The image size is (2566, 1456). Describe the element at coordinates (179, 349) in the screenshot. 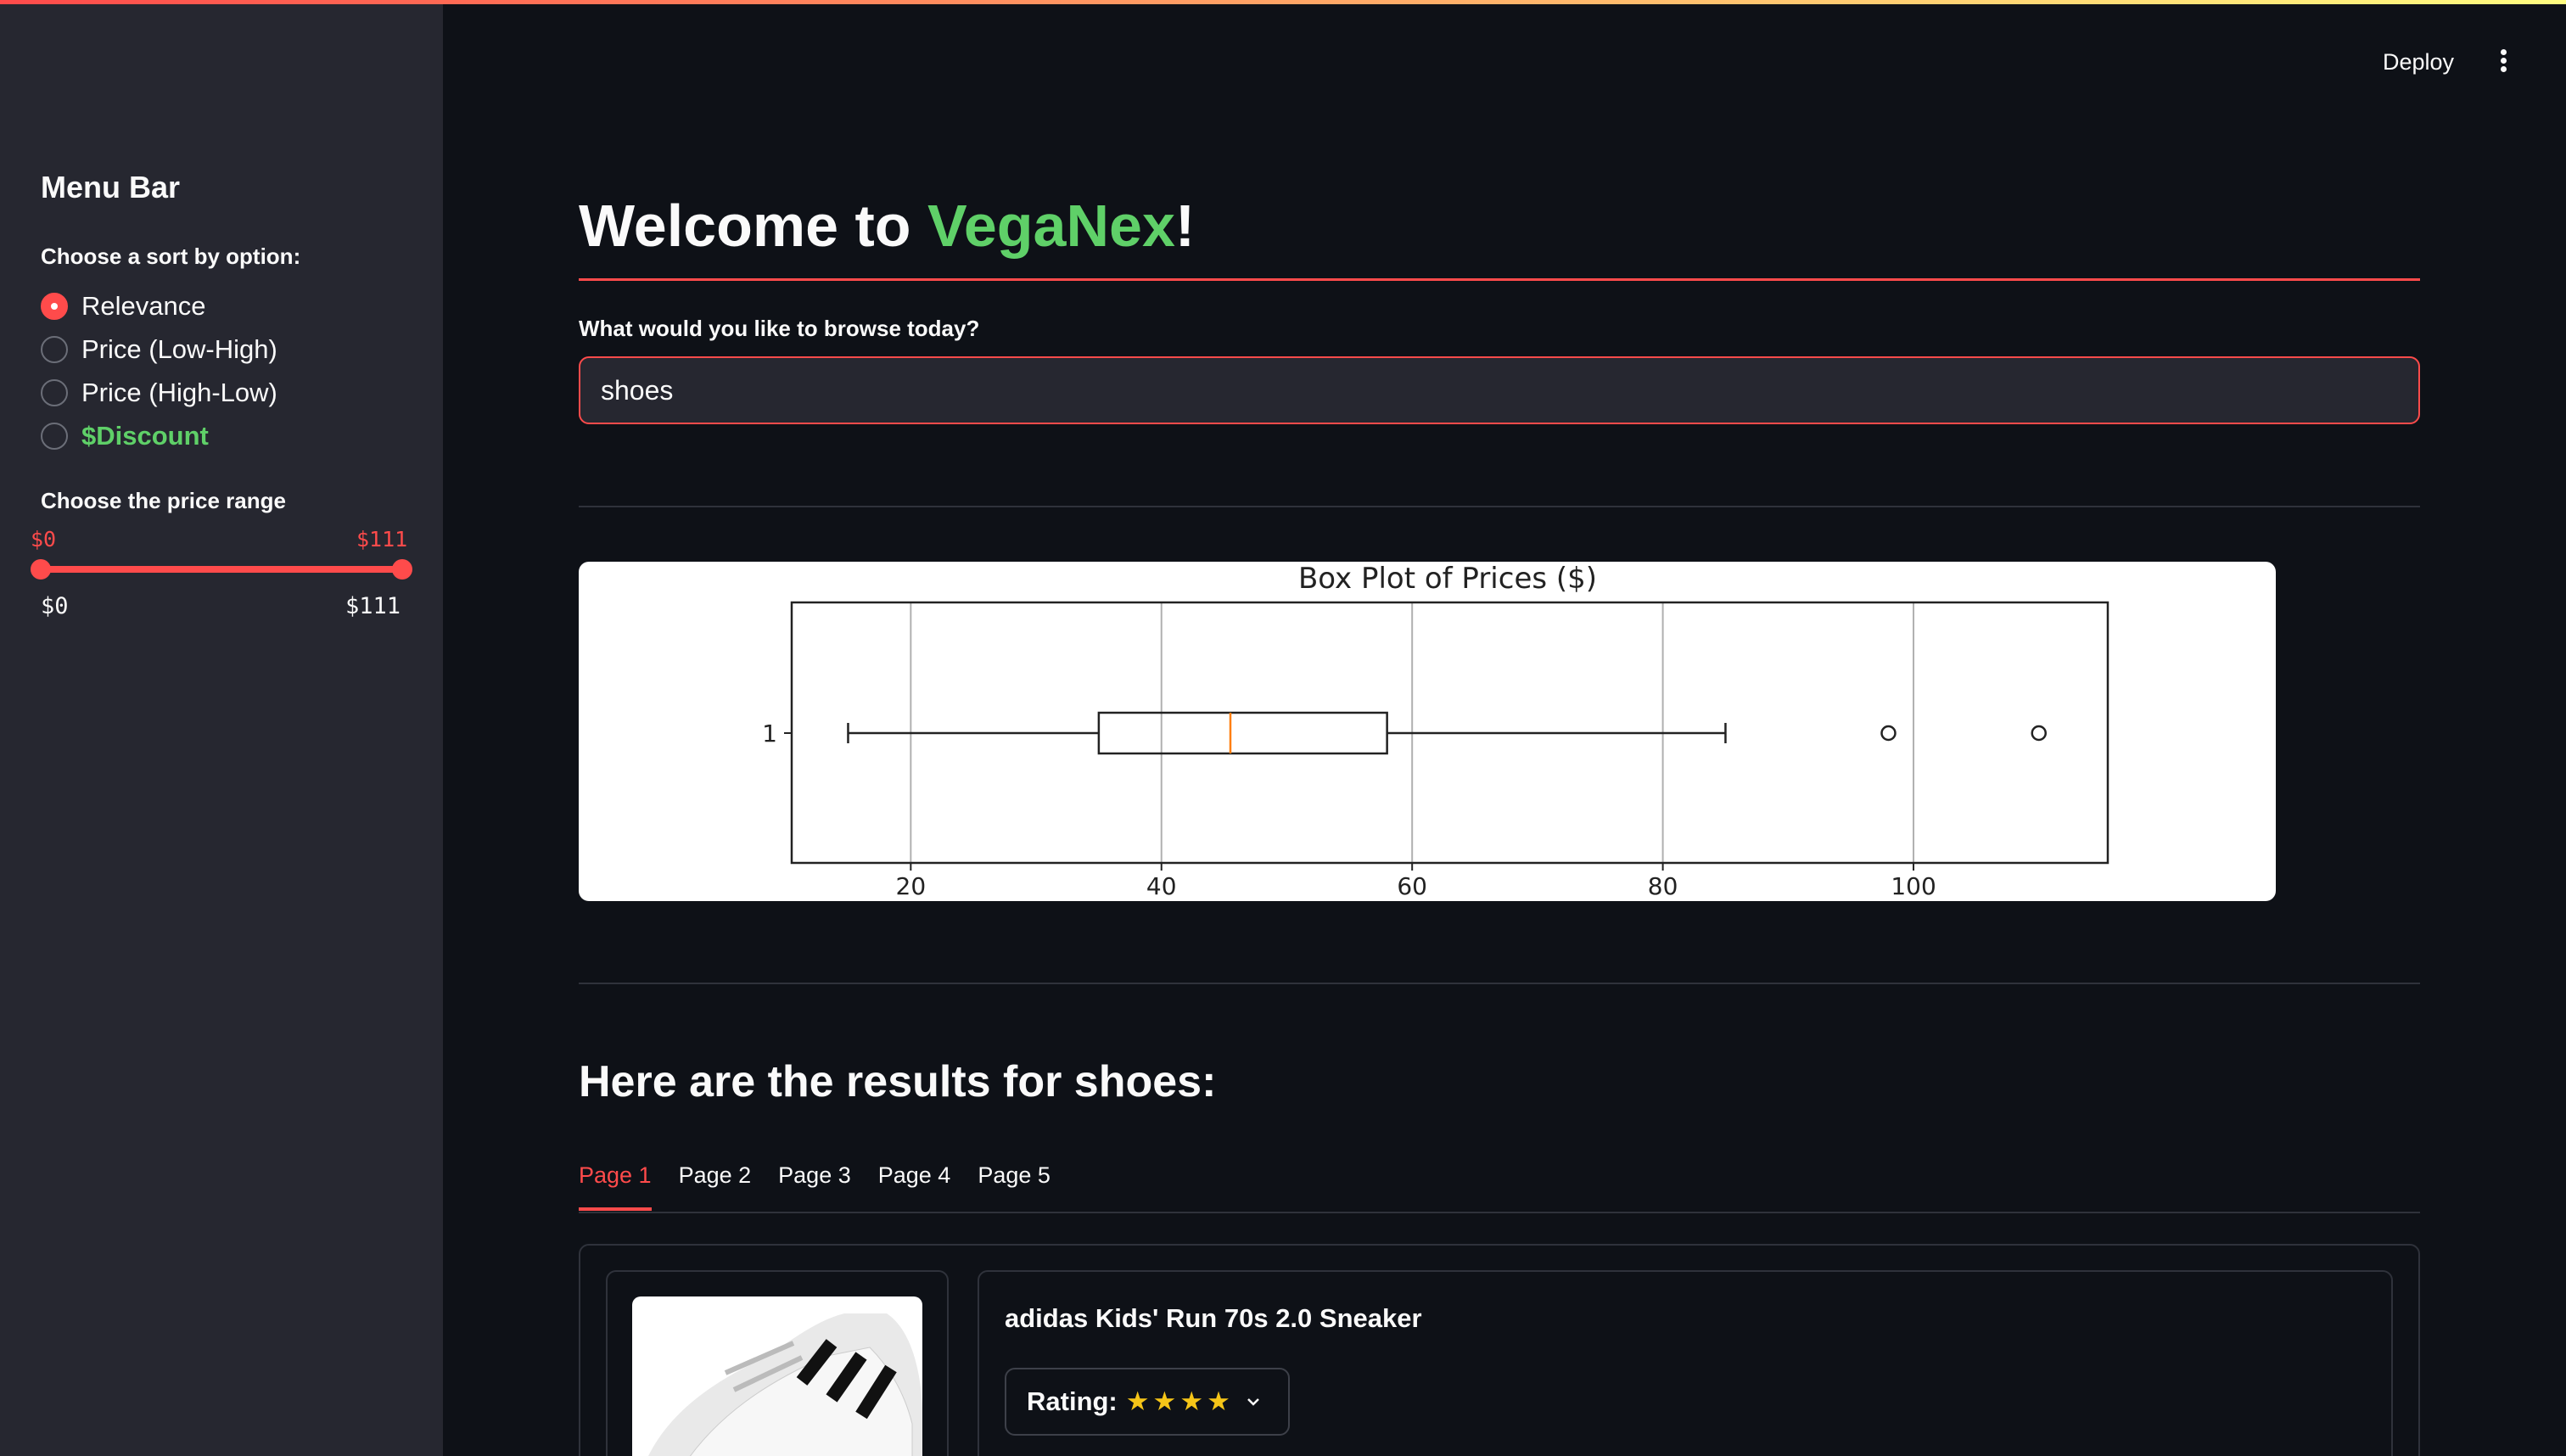

I see `sort-option-label: Price (Low-High)` at that location.